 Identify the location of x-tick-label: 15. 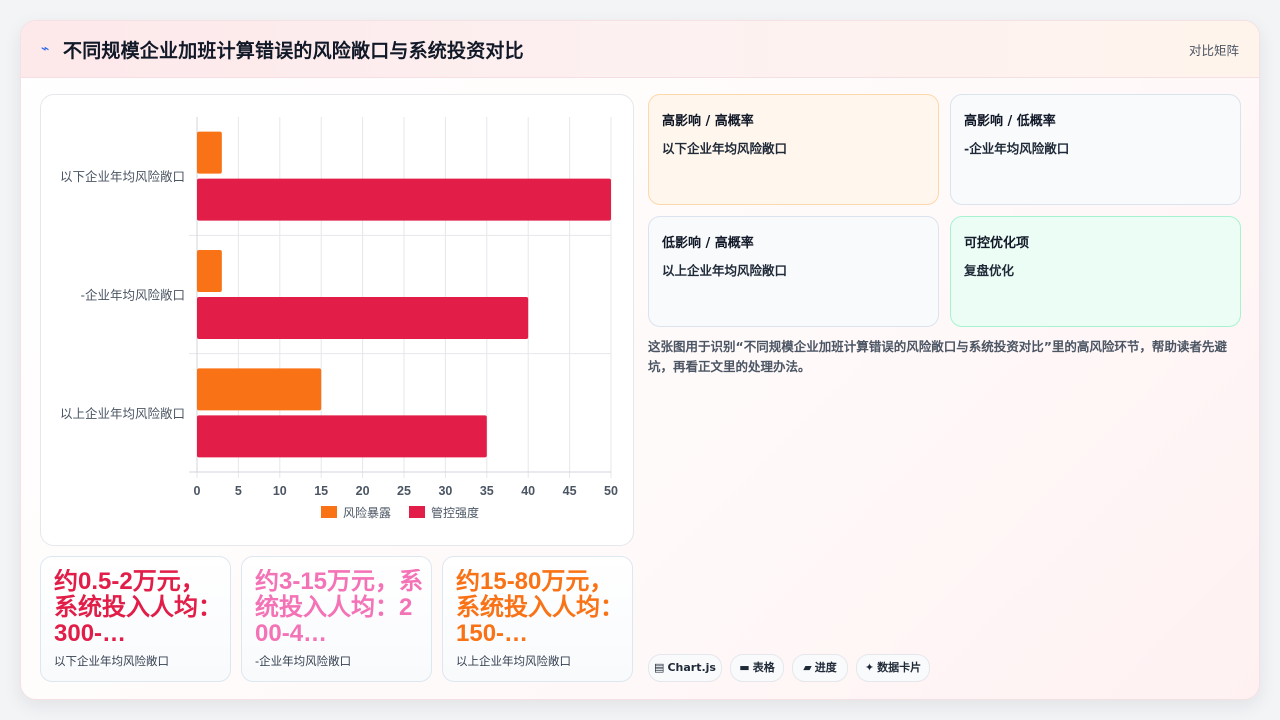
(321, 491).